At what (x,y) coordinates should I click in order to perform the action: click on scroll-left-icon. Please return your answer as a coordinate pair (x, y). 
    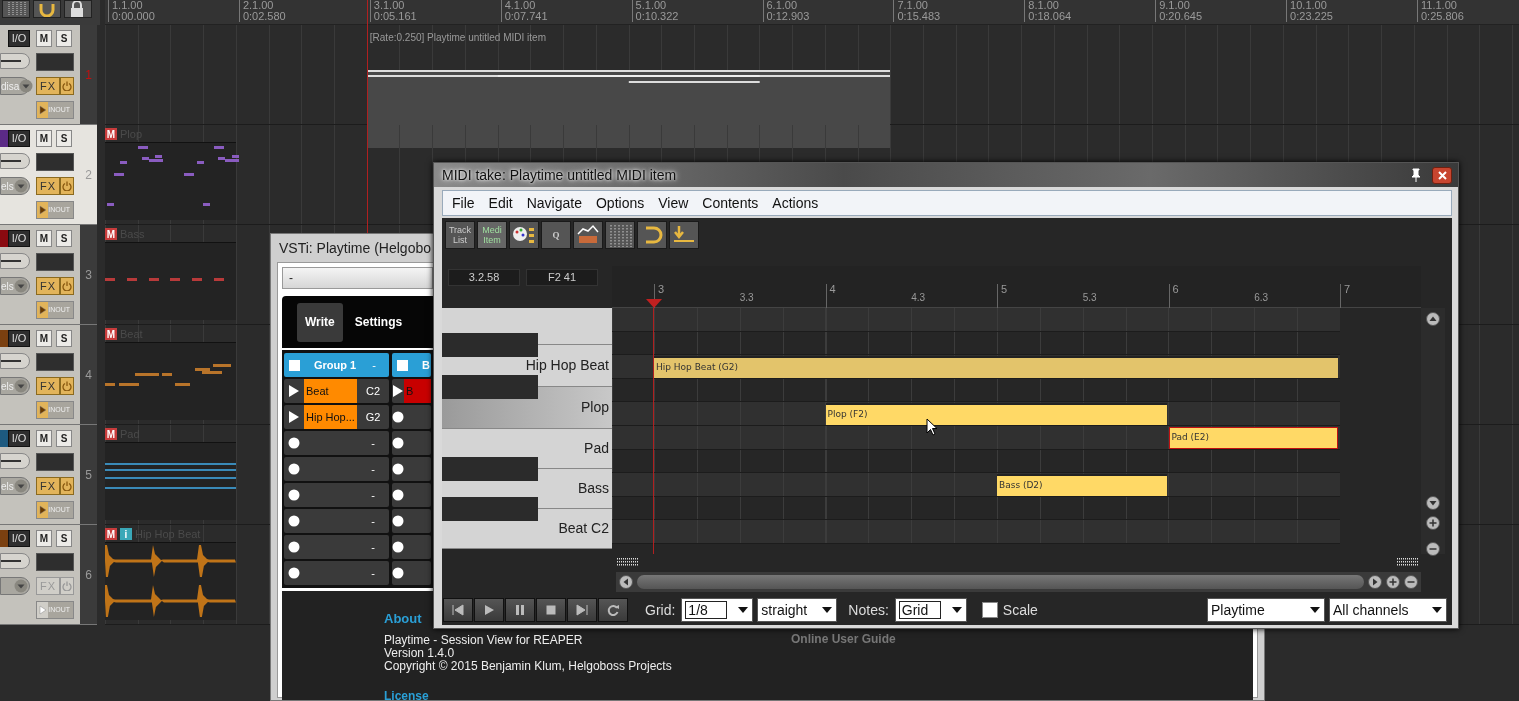
    Looking at the image, I should click on (626, 582).